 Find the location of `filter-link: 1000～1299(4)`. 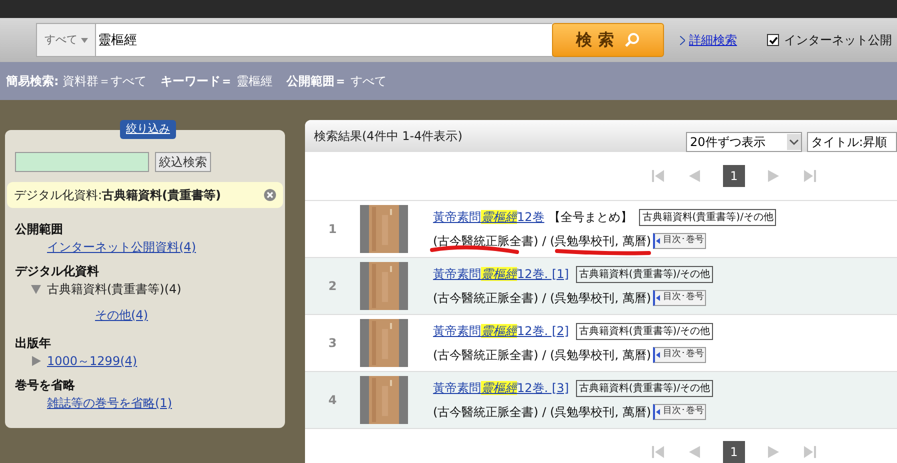

filter-link: 1000～1299(4) is located at coordinates (92, 361).